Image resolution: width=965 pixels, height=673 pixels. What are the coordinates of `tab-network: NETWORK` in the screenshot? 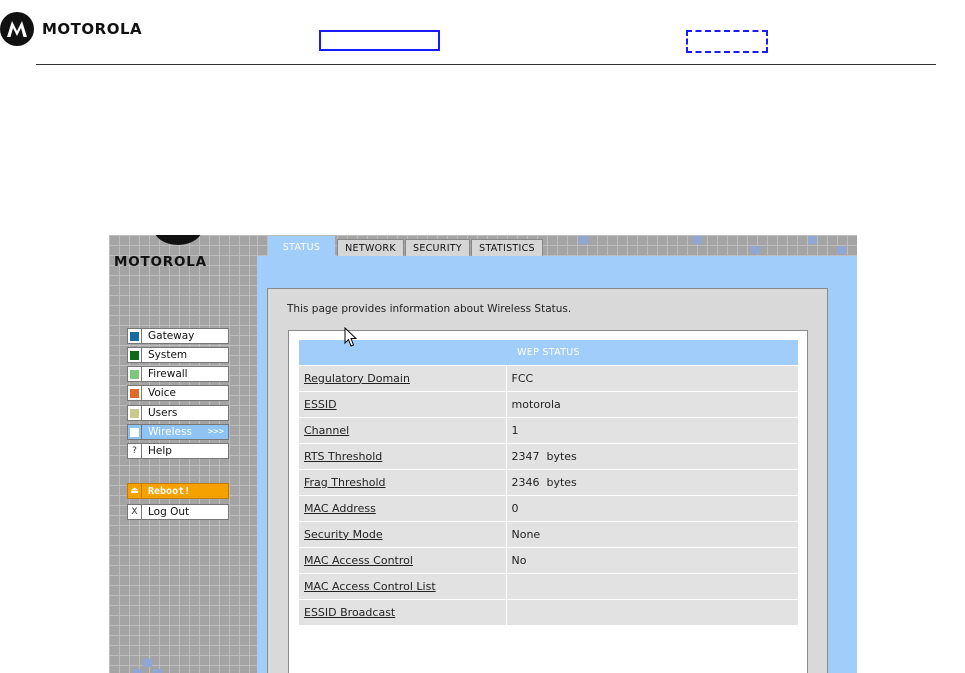 It's located at (370, 247).